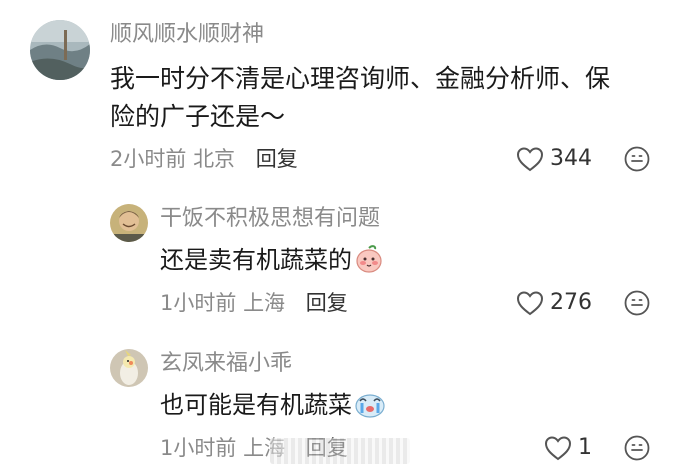 The image size is (690, 473). I want to click on username: 顺风顺水顺财神, so click(187, 35).